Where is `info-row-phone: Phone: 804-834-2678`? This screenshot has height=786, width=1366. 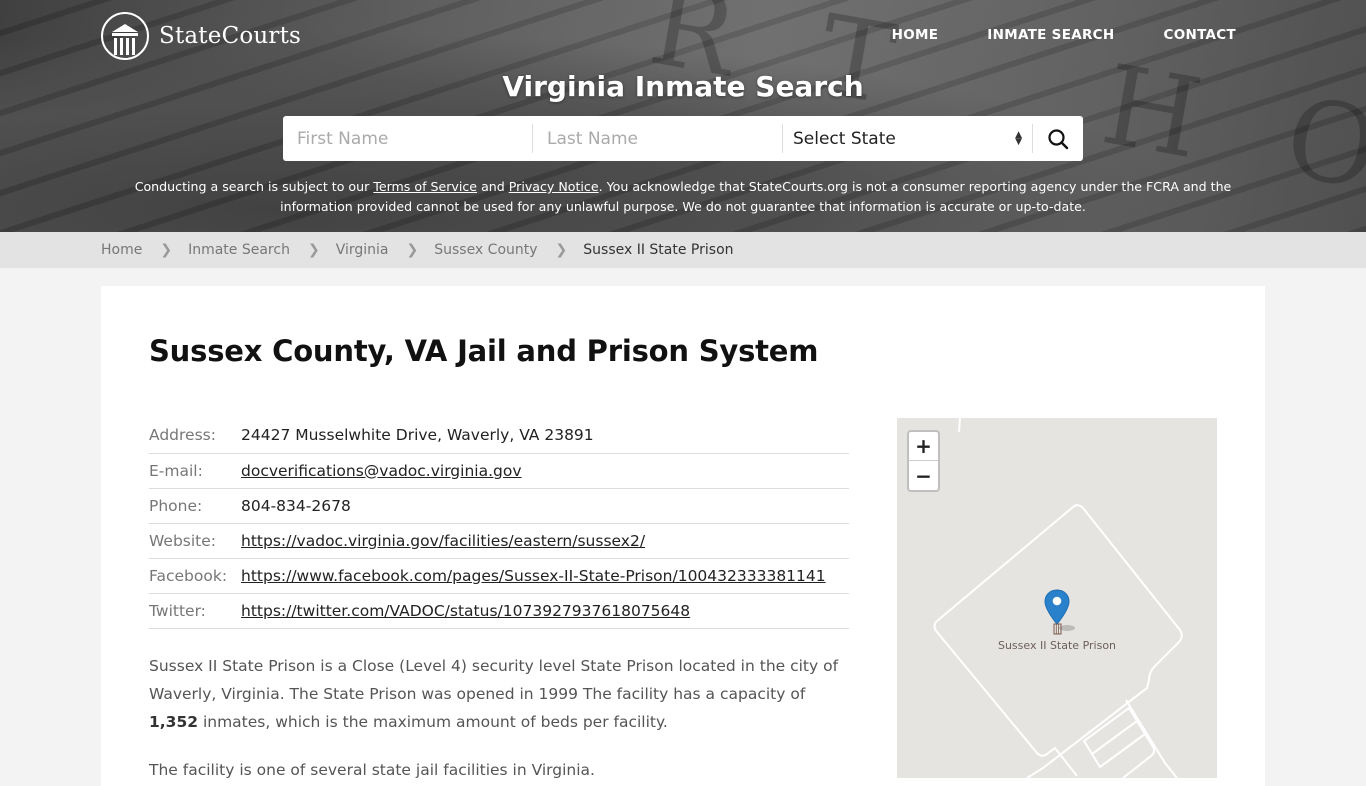
info-row-phone: Phone: 804-834-2678 is located at coordinates (499, 506).